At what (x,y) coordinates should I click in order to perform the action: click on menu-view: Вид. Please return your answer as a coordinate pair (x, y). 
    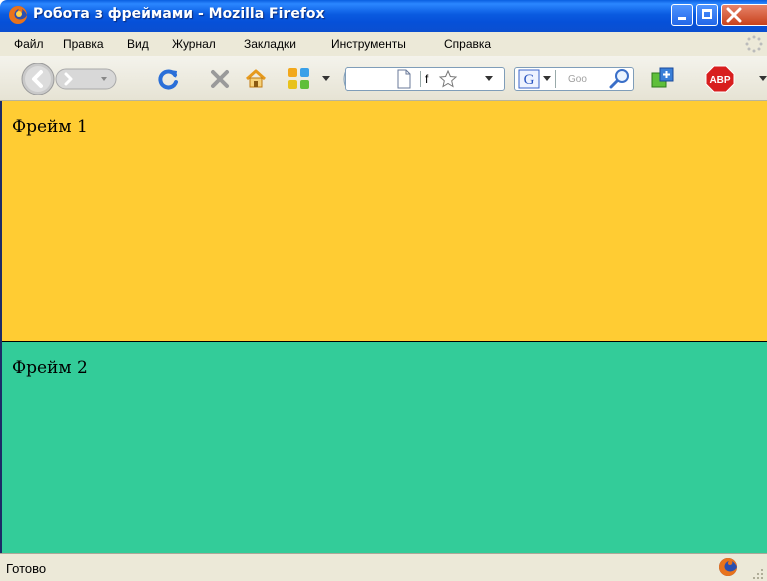
    Looking at the image, I should click on (138, 44).